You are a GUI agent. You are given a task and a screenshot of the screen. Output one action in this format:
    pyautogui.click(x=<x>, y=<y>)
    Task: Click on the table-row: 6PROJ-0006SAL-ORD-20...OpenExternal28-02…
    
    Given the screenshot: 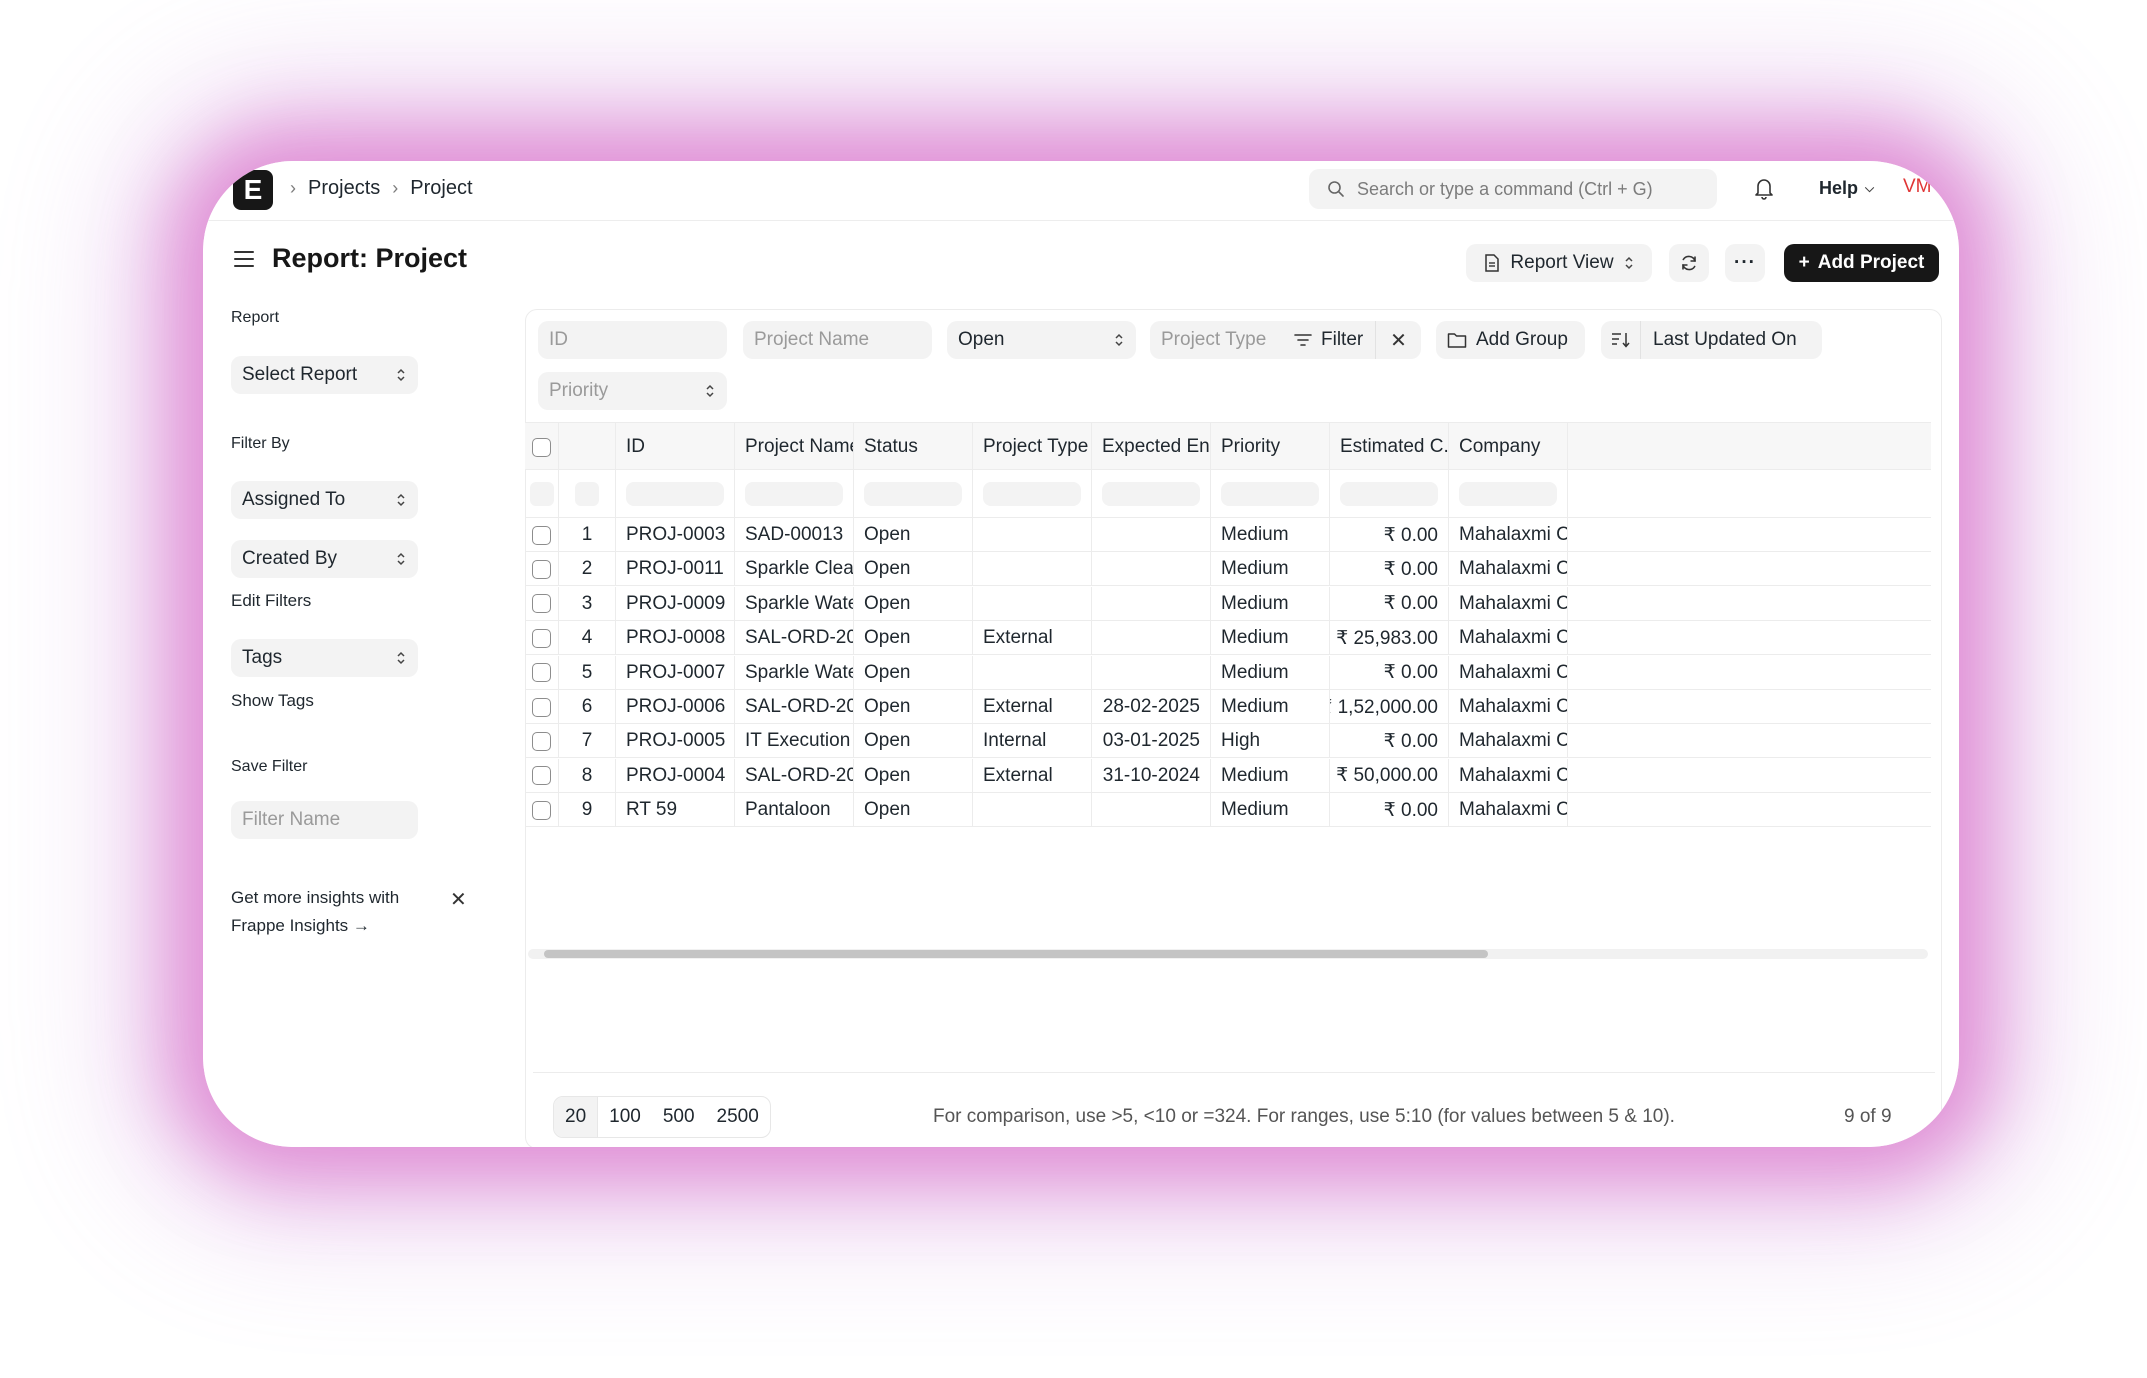 What is the action you would take?
    pyautogui.click(x=1228, y=707)
    